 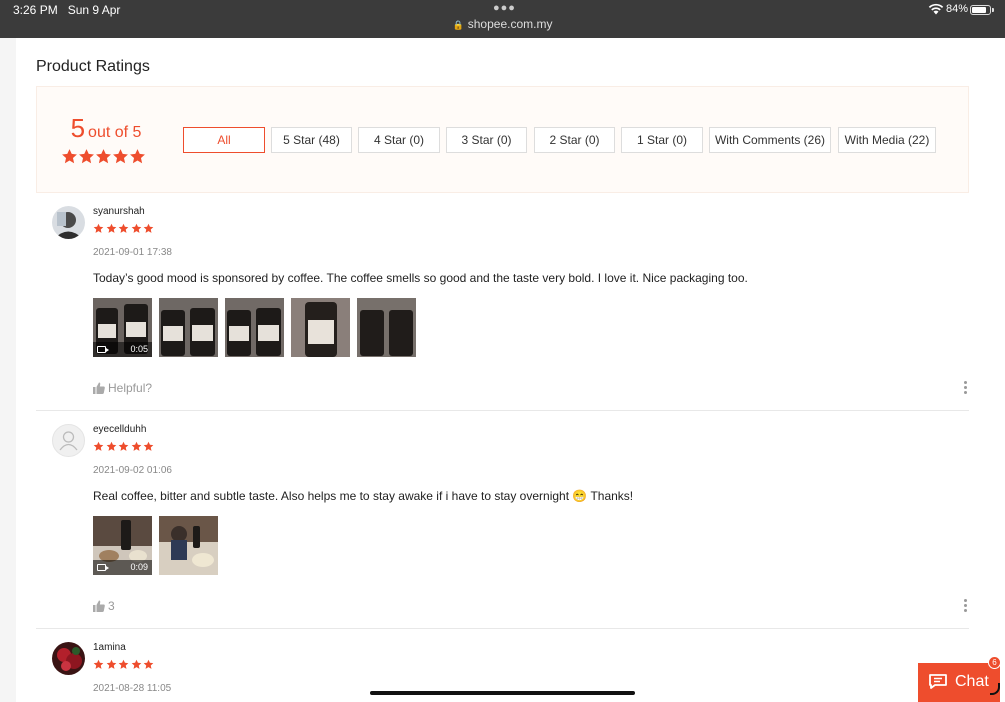 I want to click on score-stars, so click(x=103, y=156).